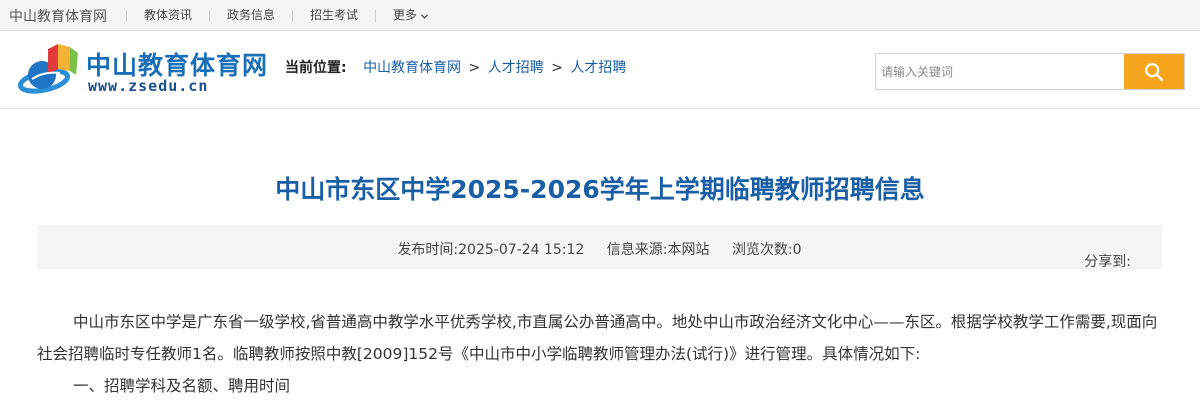  I want to click on publish-time: 发布时间:2025-07-24 15:12, so click(491, 250).